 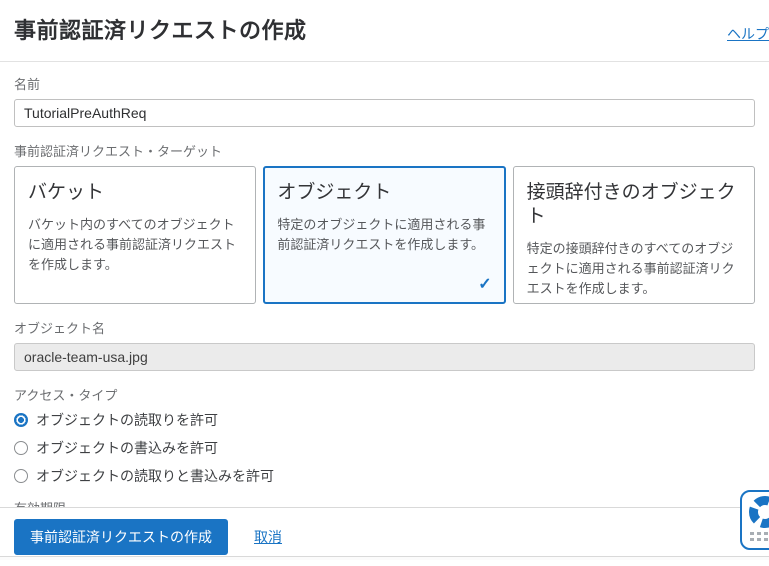 What do you see at coordinates (384, 113) in the screenshot?
I see `name-input` at bounding box center [384, 113].